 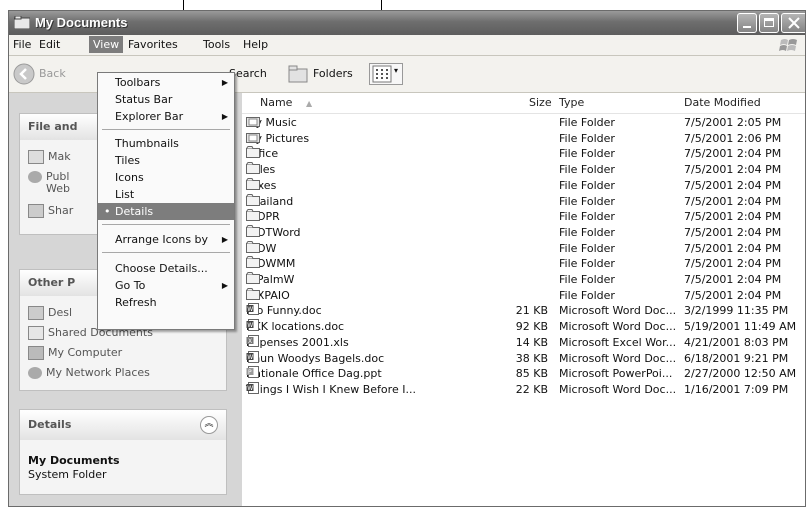 I want to click on back-button: Back, so click(x=48, y=74).